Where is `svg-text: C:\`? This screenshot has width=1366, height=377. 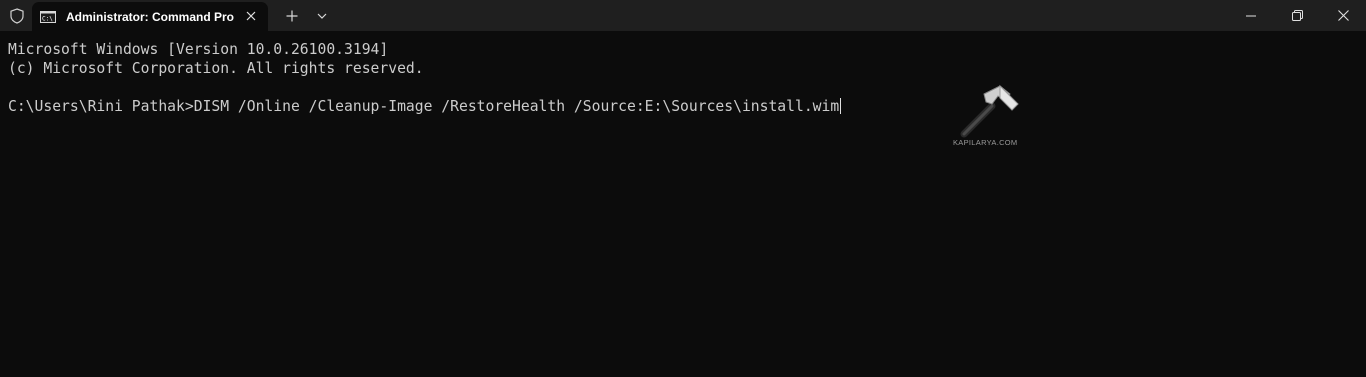
svg-text: C:\ is located at coordinates (47, 18).